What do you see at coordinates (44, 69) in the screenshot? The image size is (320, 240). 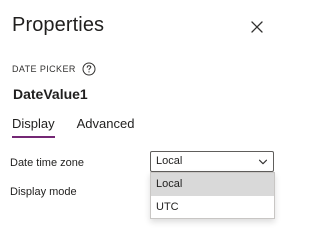 I see `control-kind-label: DATE PICKER` at bounding box center [44, 69].